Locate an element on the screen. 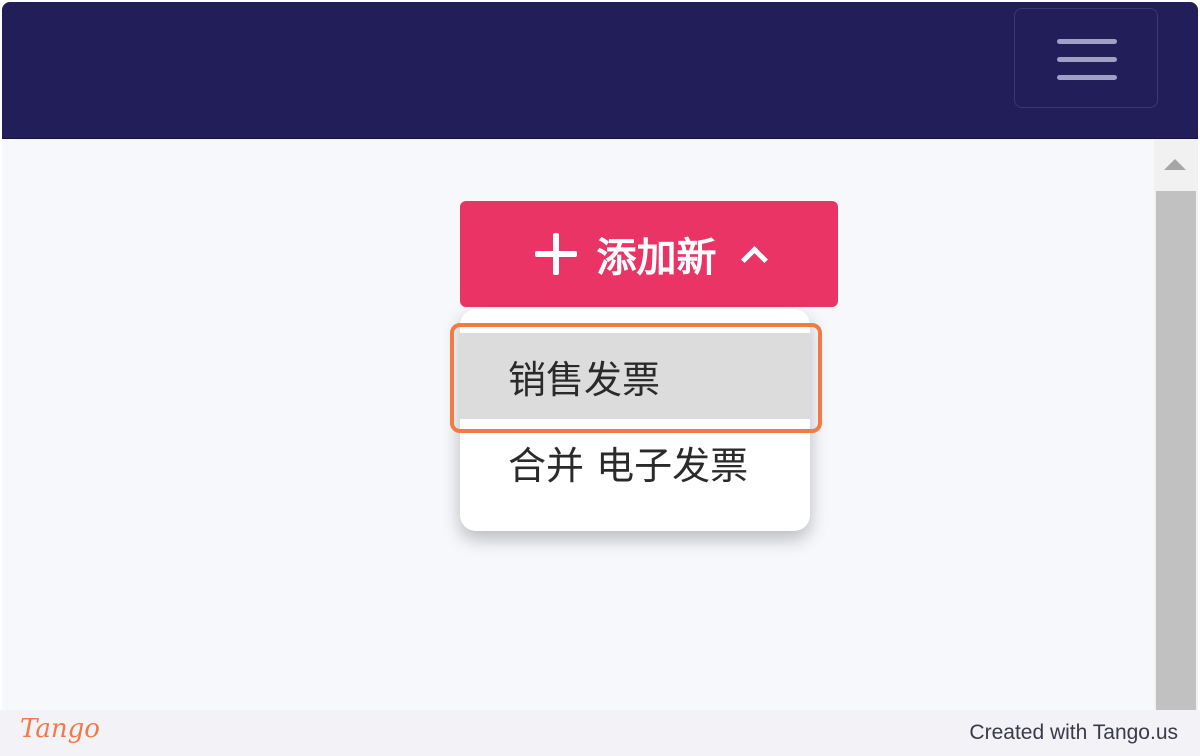 The image size is (1200, 756). add-new-button: 添加新 is located at coordinates (649, 254).